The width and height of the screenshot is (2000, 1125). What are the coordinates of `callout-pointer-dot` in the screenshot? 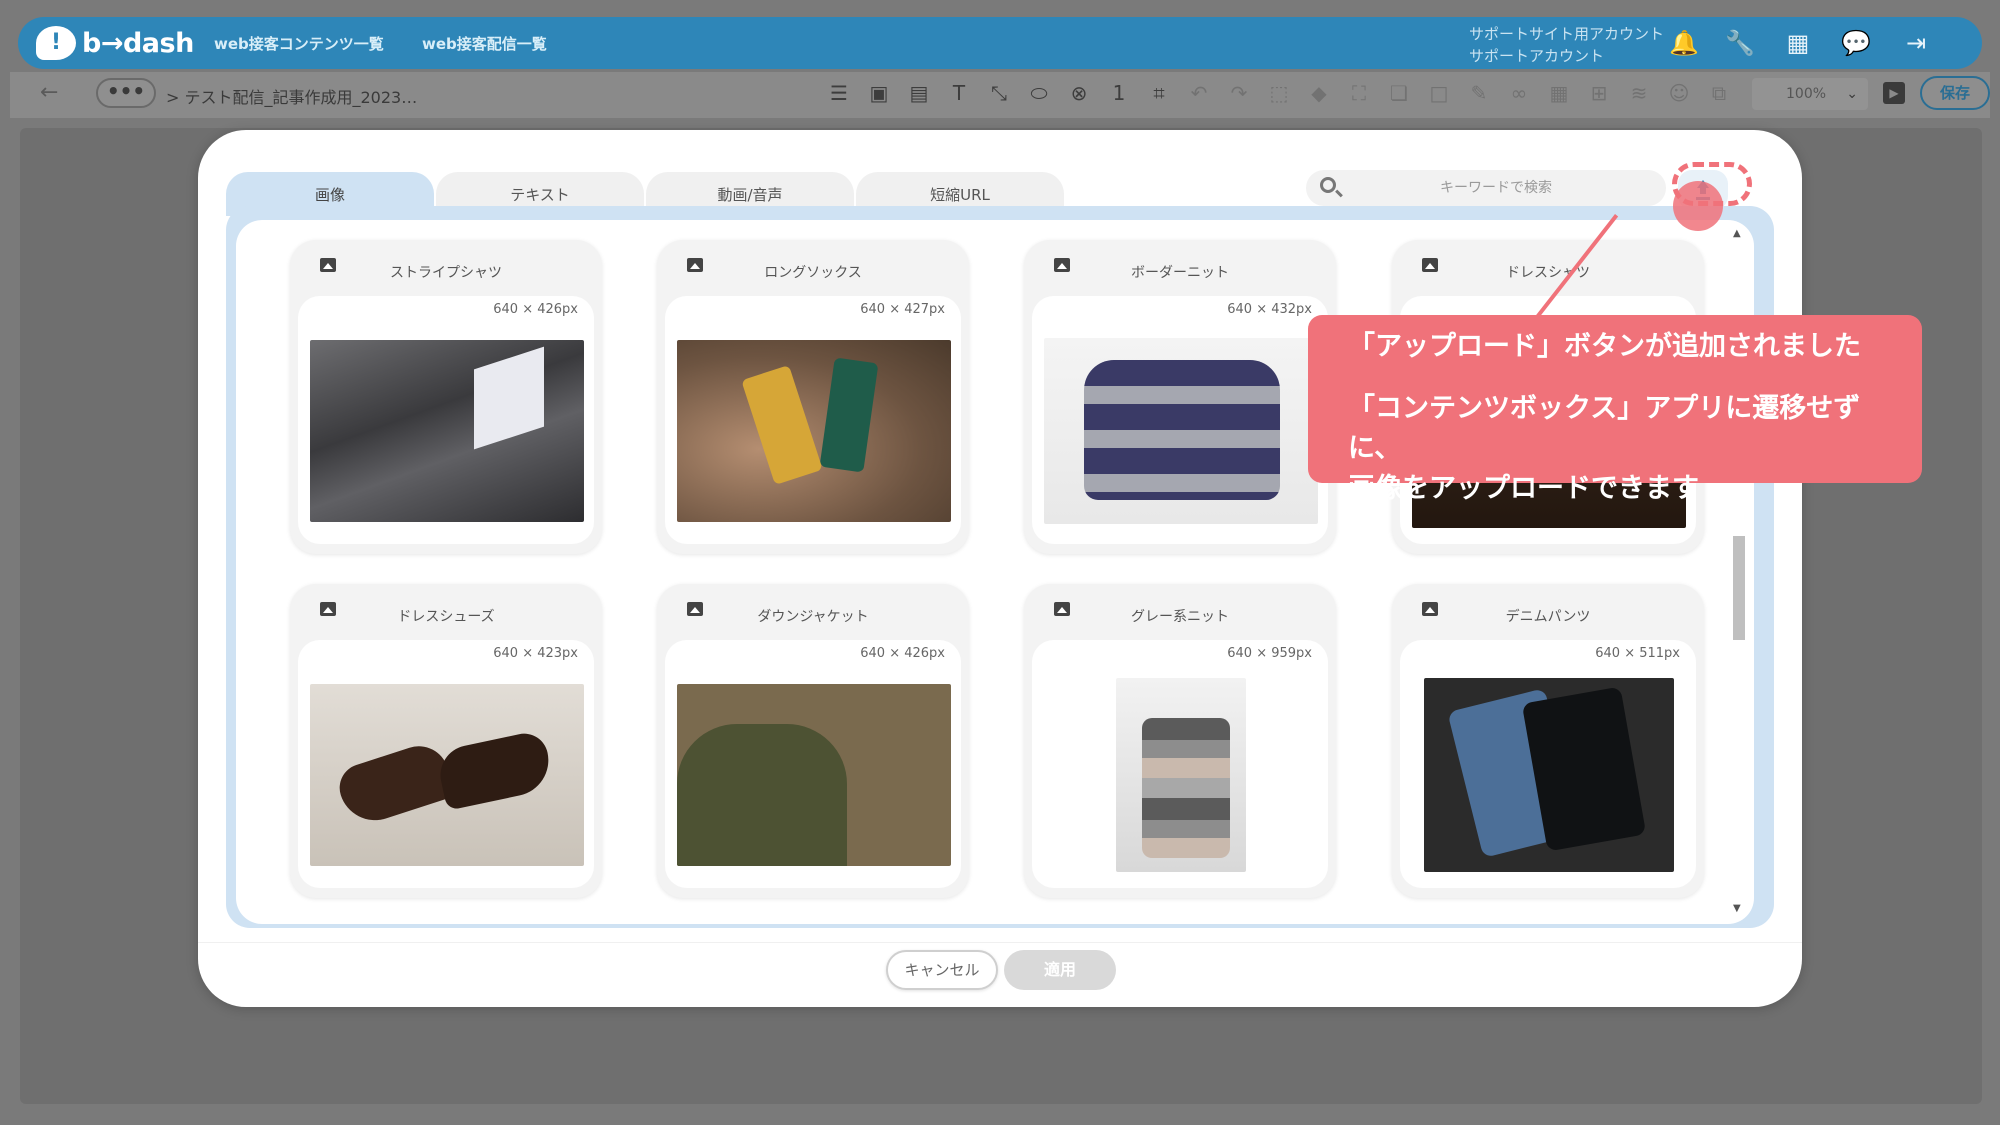 It's located at (1698, 206).